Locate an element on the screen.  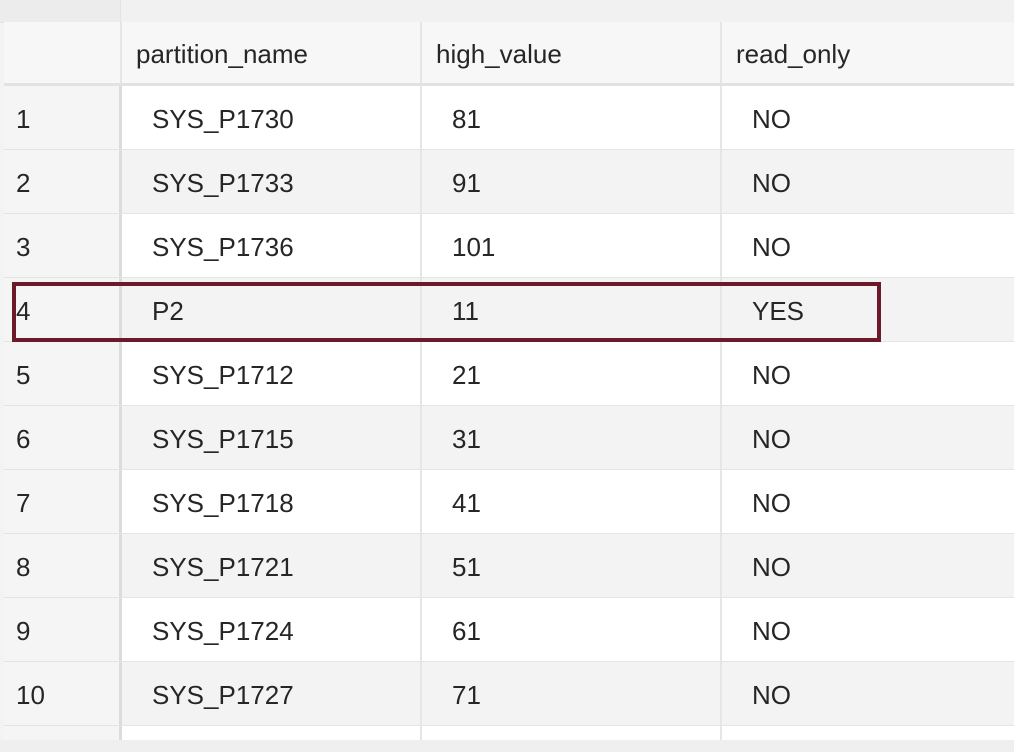
cell-high-value: 51 is located at coordinates (572, 565).